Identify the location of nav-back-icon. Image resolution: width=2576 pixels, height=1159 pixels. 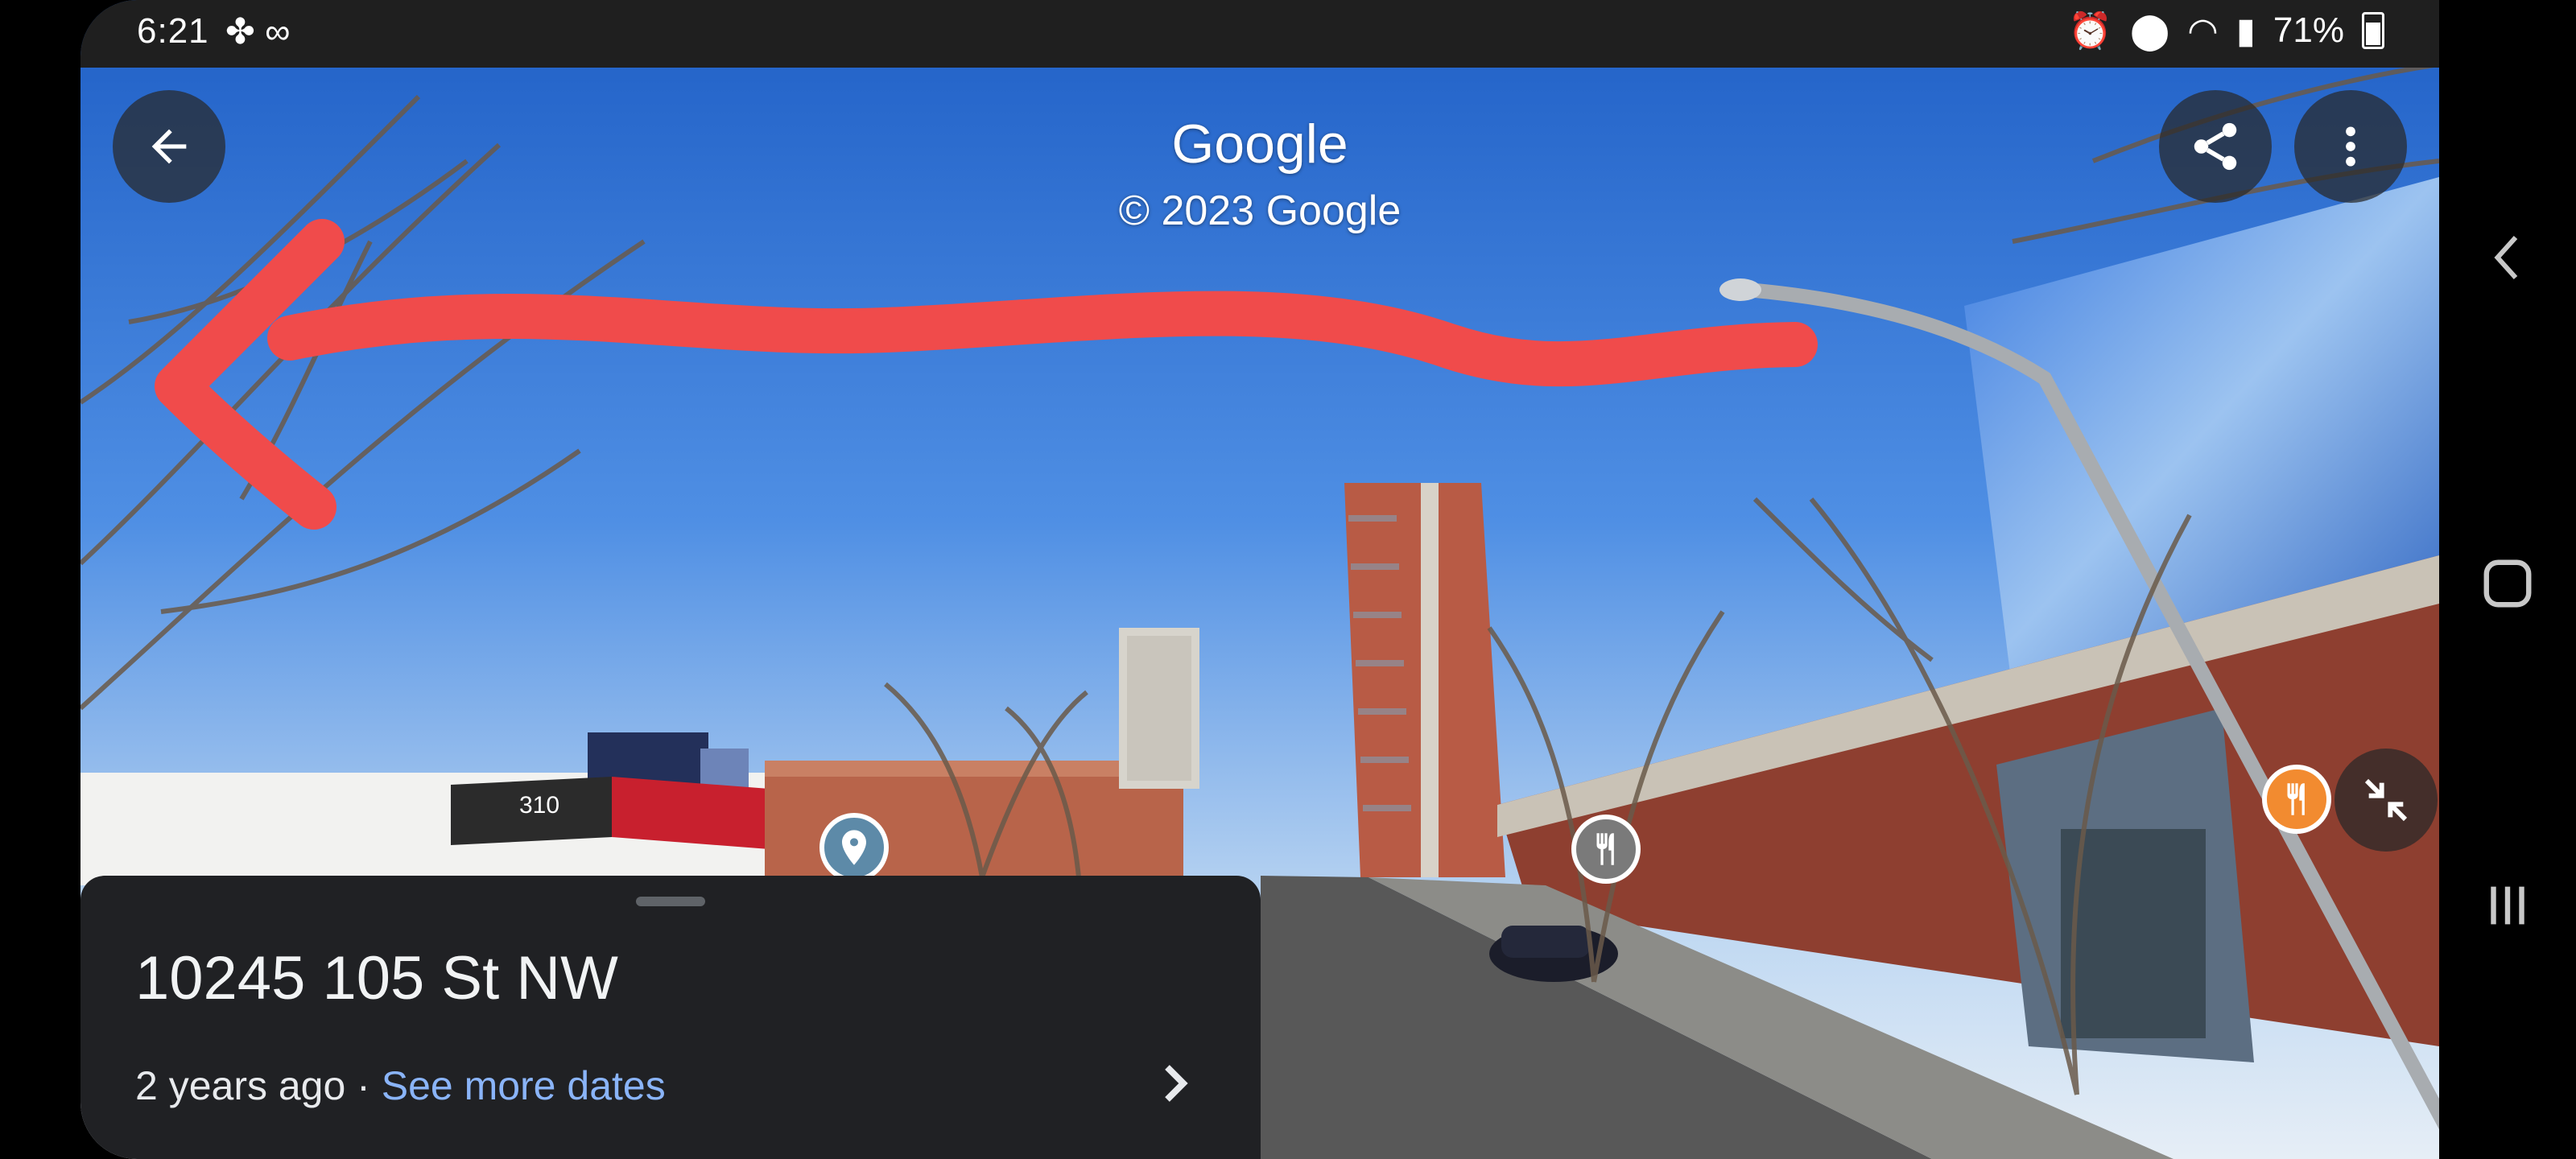
(2507, 257).